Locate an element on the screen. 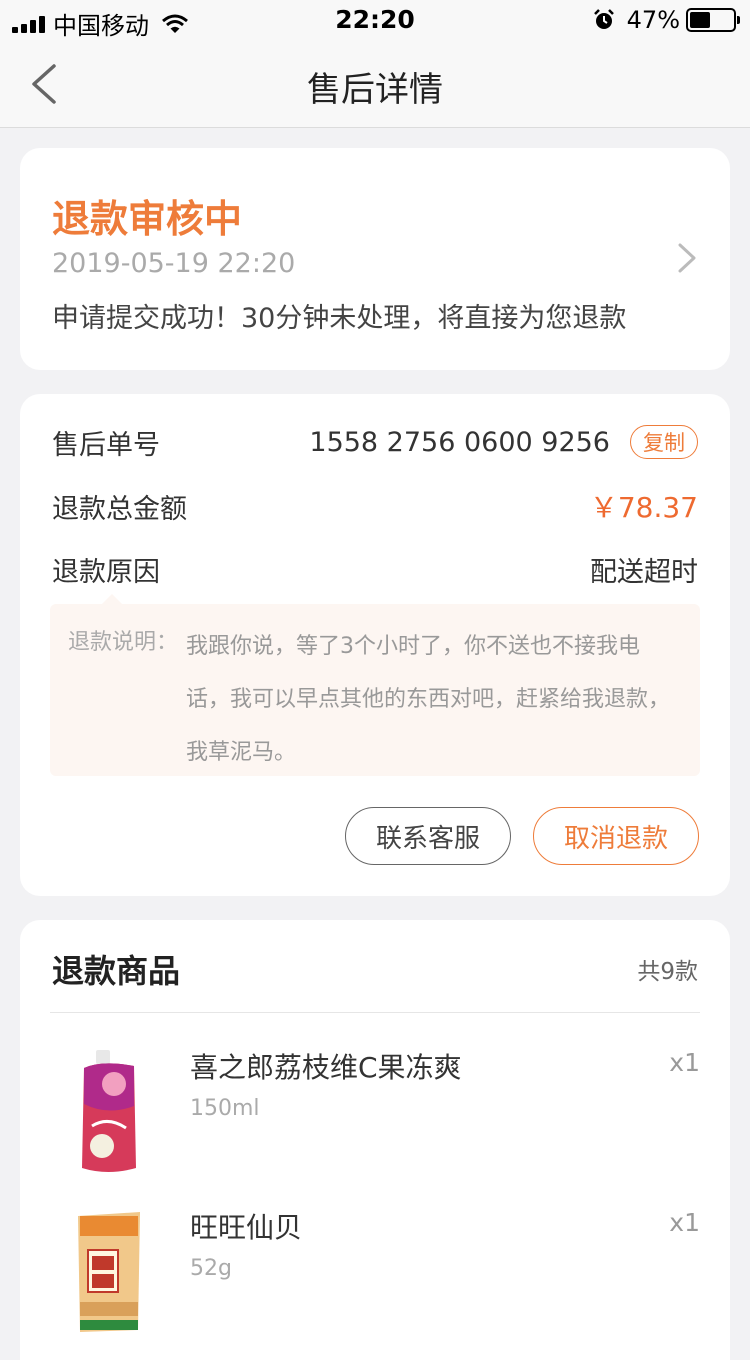 This screenshot has width=750, height=1360. refund-reason-row: 退款原因 配送超时 is located at coordinates (375, 569).